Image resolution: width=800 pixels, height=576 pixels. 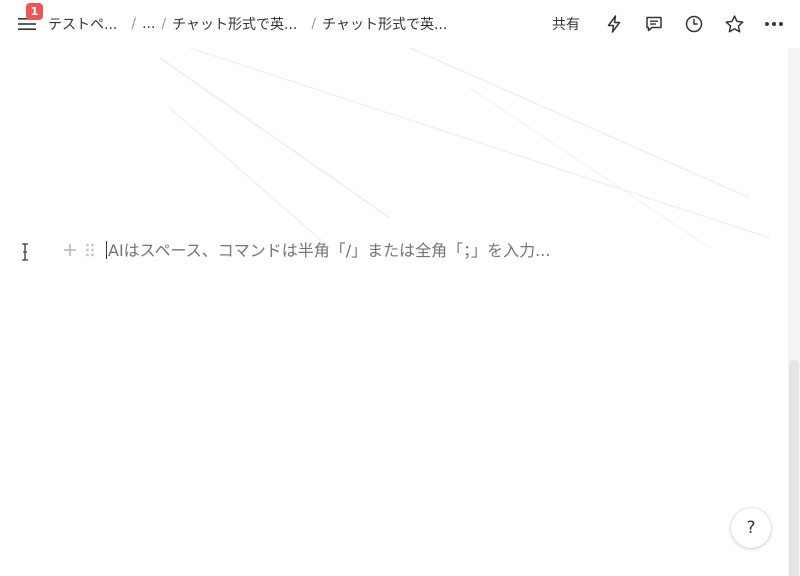 I want to click on updates-button, so click(x=614, y=24).